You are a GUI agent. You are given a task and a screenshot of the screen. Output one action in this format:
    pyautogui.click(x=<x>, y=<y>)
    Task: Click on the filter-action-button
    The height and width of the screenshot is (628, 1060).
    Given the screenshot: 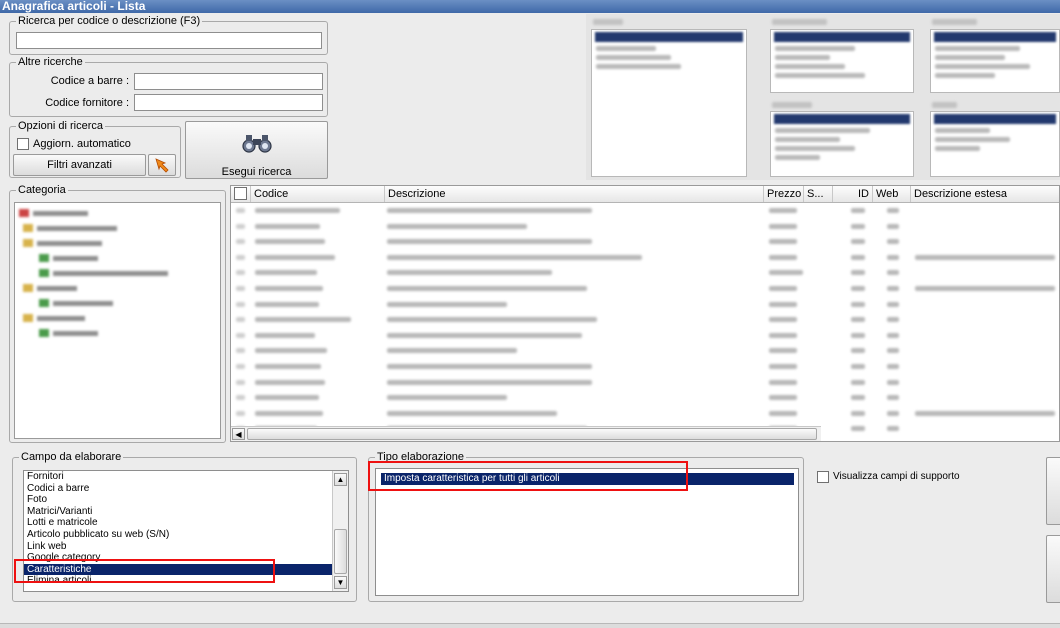 What is the action you would take?
    pyautogui.click(x=162, y=165)
    